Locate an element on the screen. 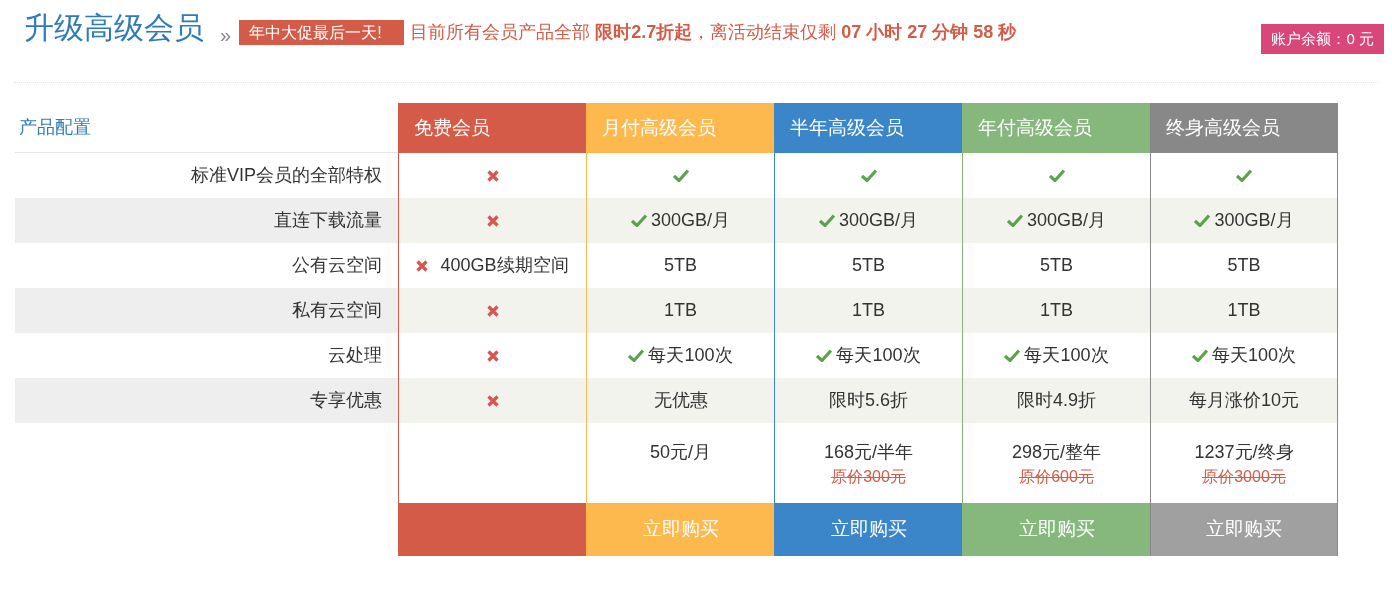  original-price: 原价600元 is located at coordinates (1056, 477).